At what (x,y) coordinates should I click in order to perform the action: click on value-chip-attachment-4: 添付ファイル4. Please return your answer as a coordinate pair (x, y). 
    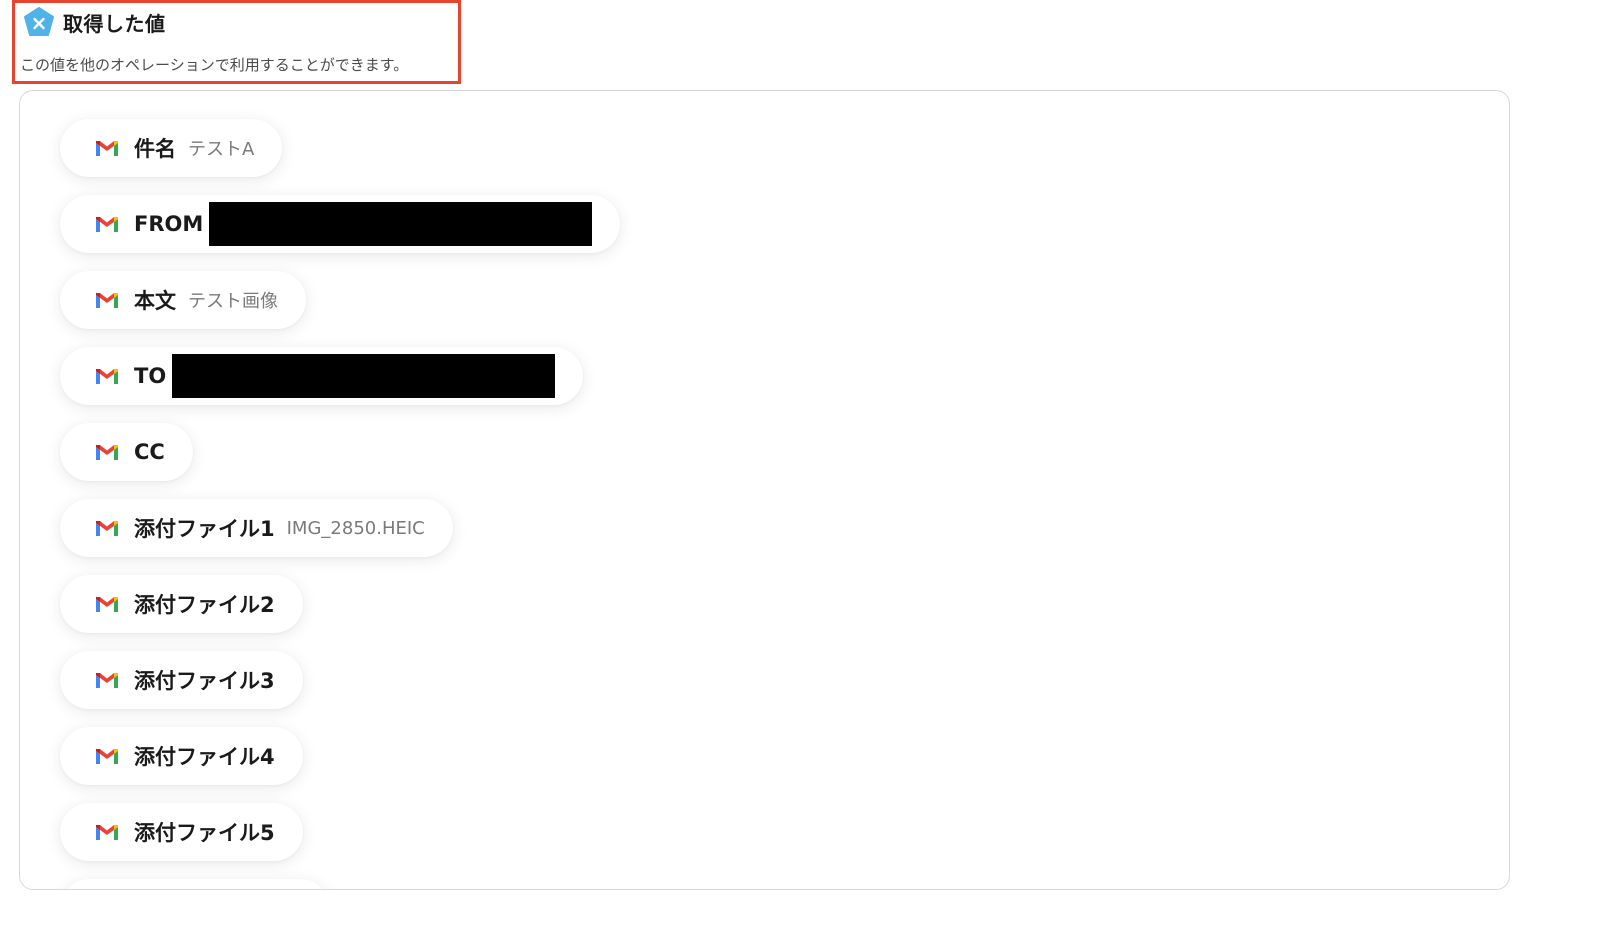
    Looking at the image, I should click on (181, 756).